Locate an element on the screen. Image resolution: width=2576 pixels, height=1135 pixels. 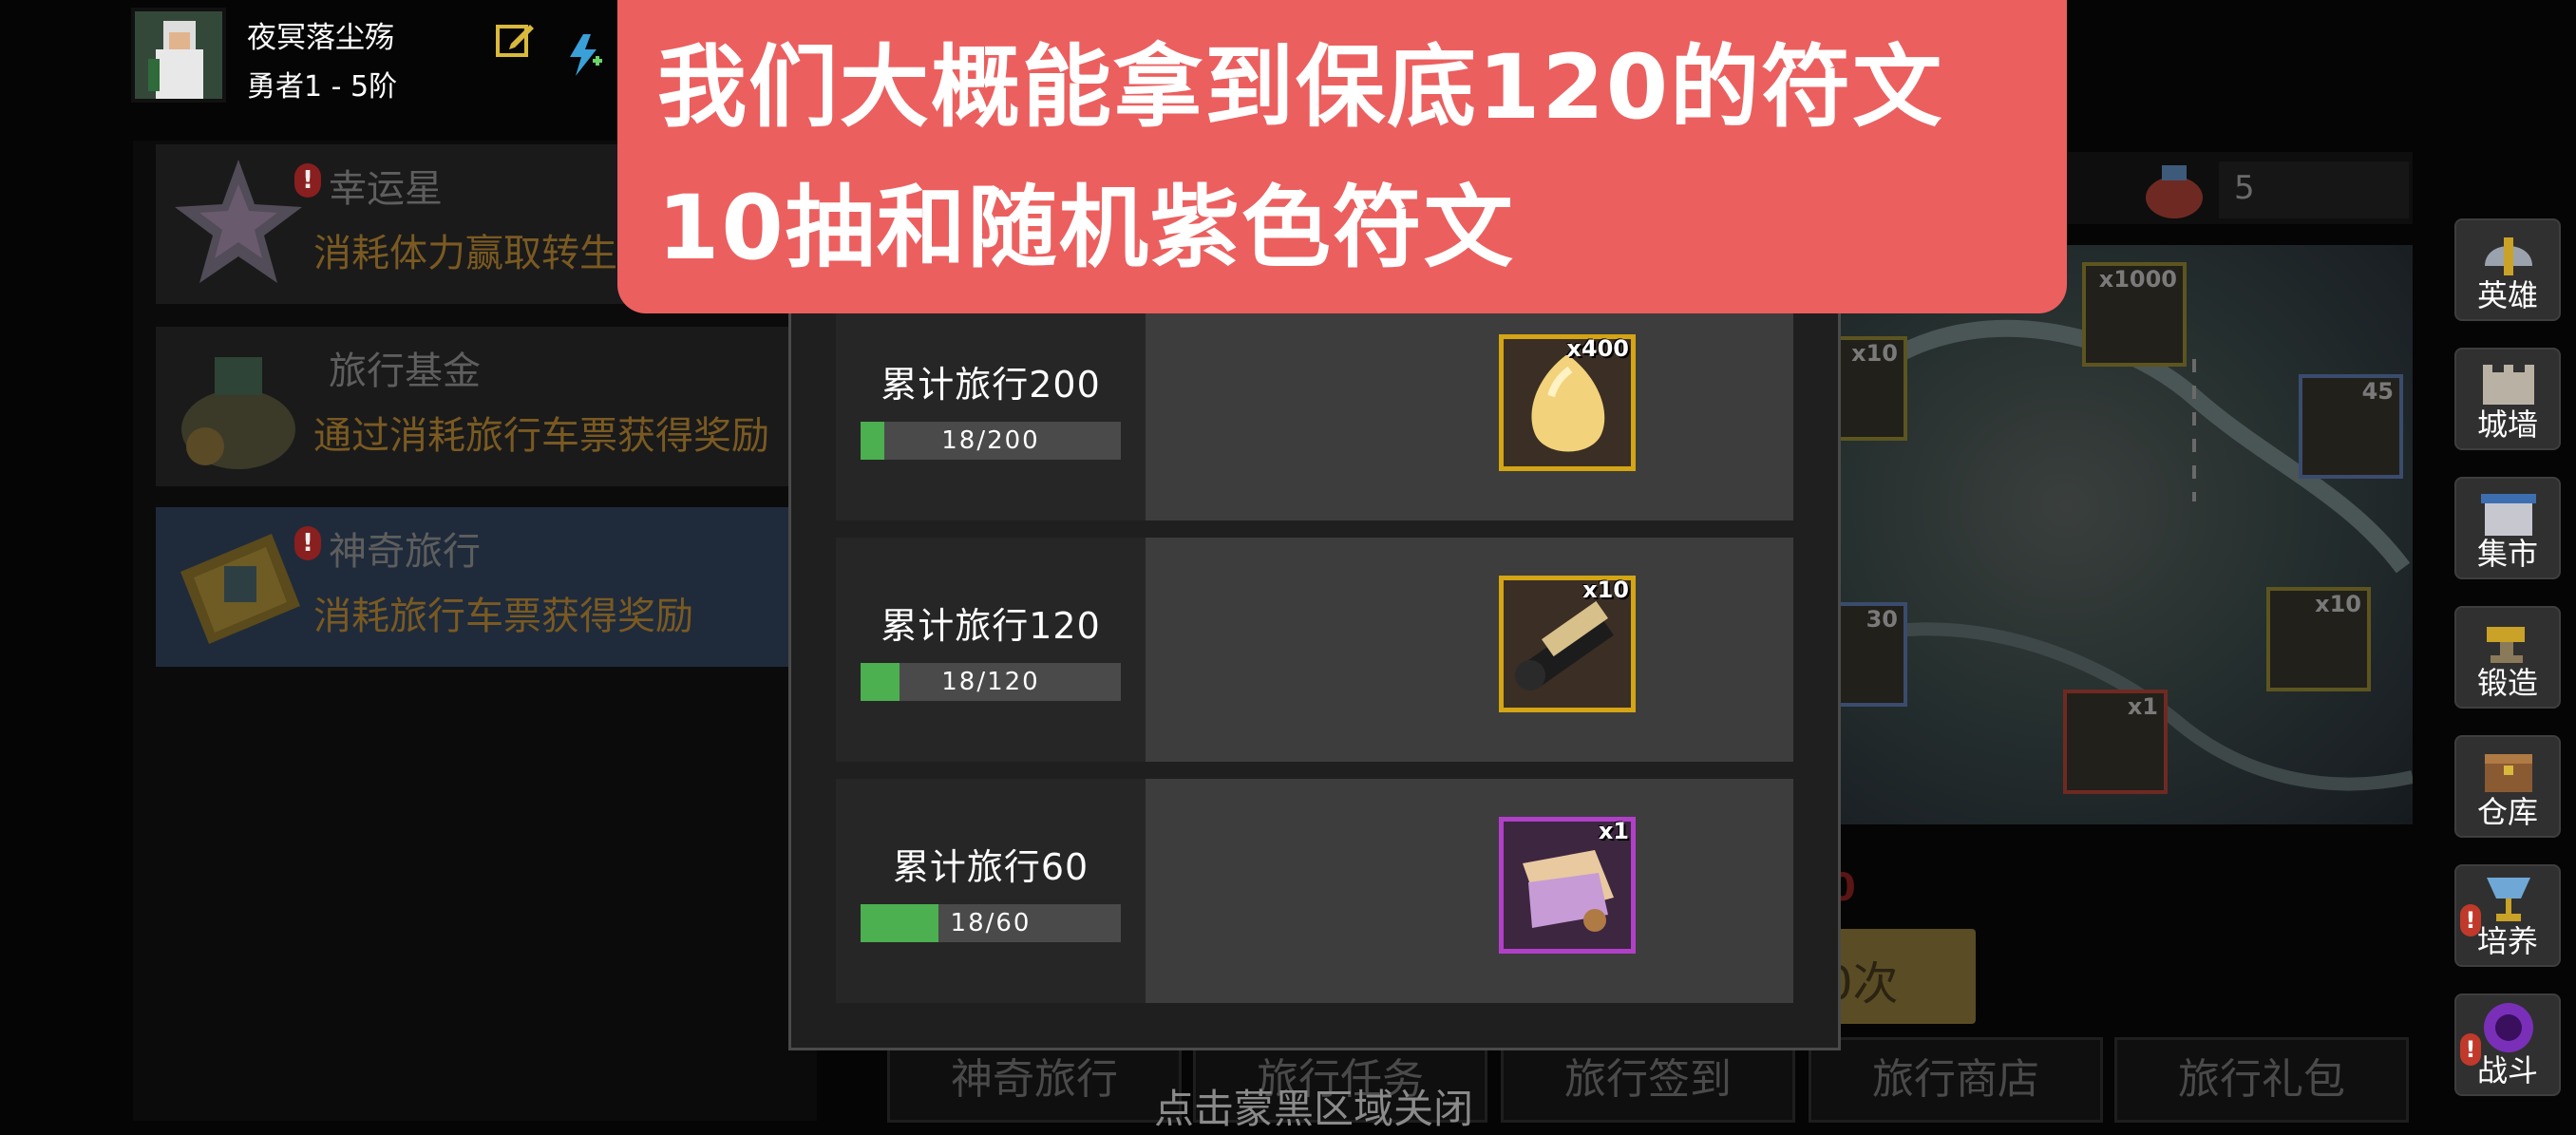
progress-text: 18/200 is located at coordinates (990, 440).